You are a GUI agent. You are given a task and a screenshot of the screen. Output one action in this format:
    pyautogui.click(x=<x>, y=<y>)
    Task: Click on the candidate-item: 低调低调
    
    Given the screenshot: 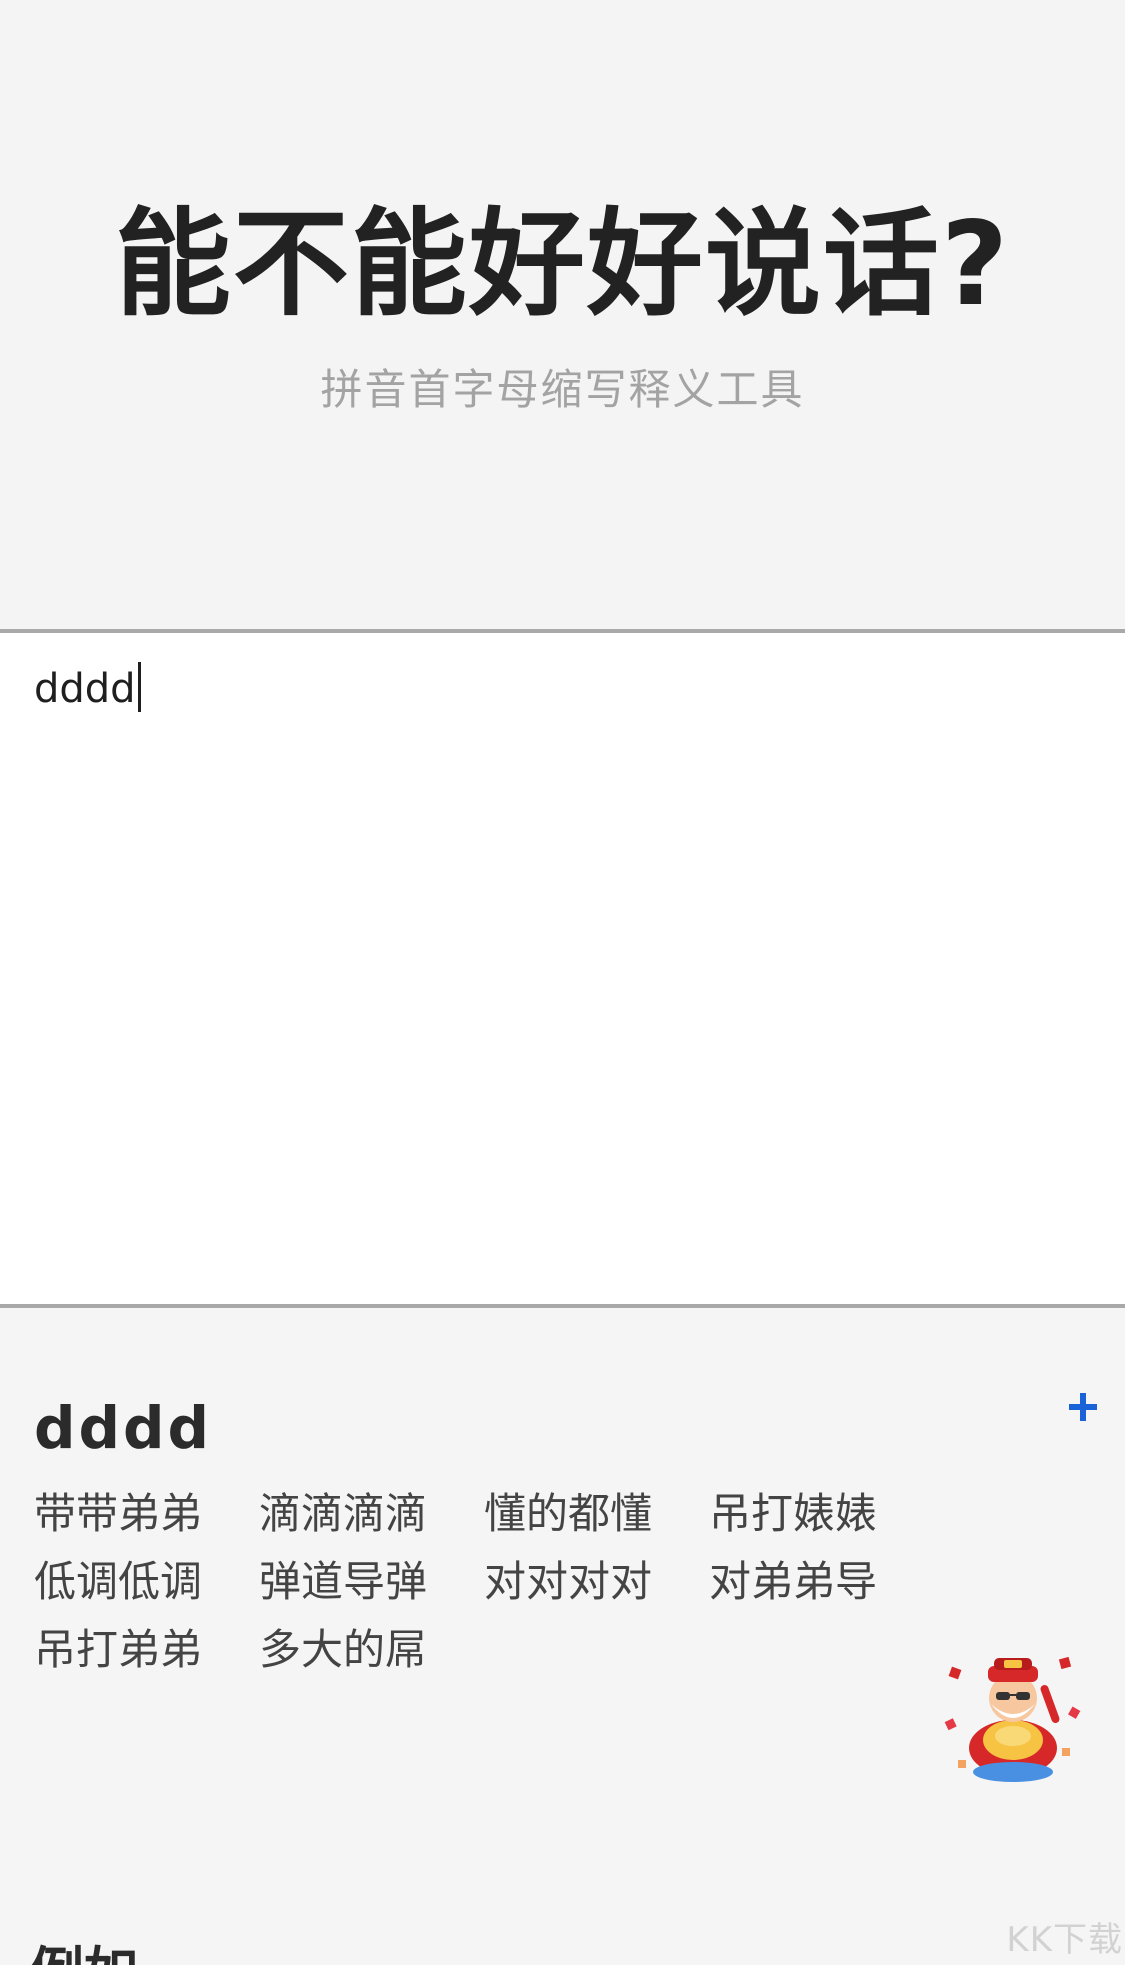 What is the action you would take?
    pyautogui.click(x=146, y=1582)
    